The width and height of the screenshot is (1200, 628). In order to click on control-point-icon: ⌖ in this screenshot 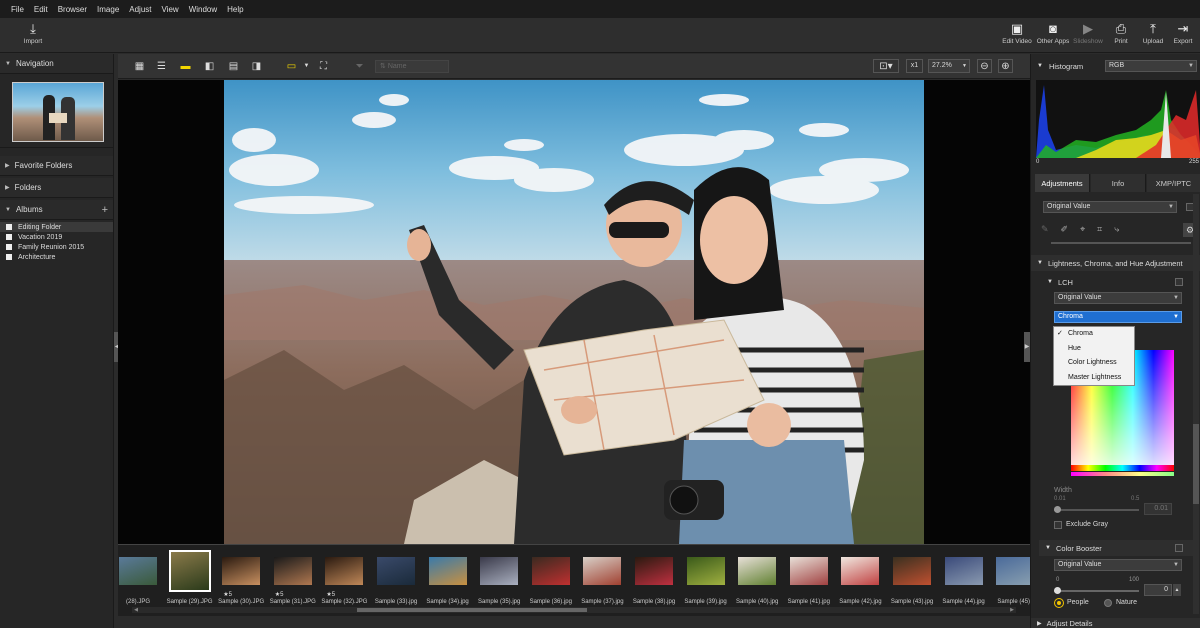, I will do `click(1082, 231)`.